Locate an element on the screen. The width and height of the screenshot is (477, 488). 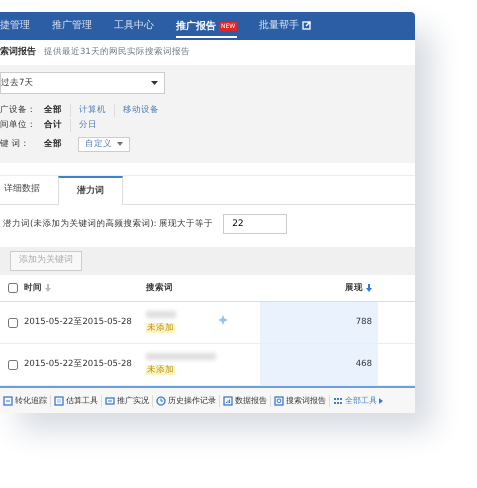
filter-option: 分日 is located at coordinates (87, 125).